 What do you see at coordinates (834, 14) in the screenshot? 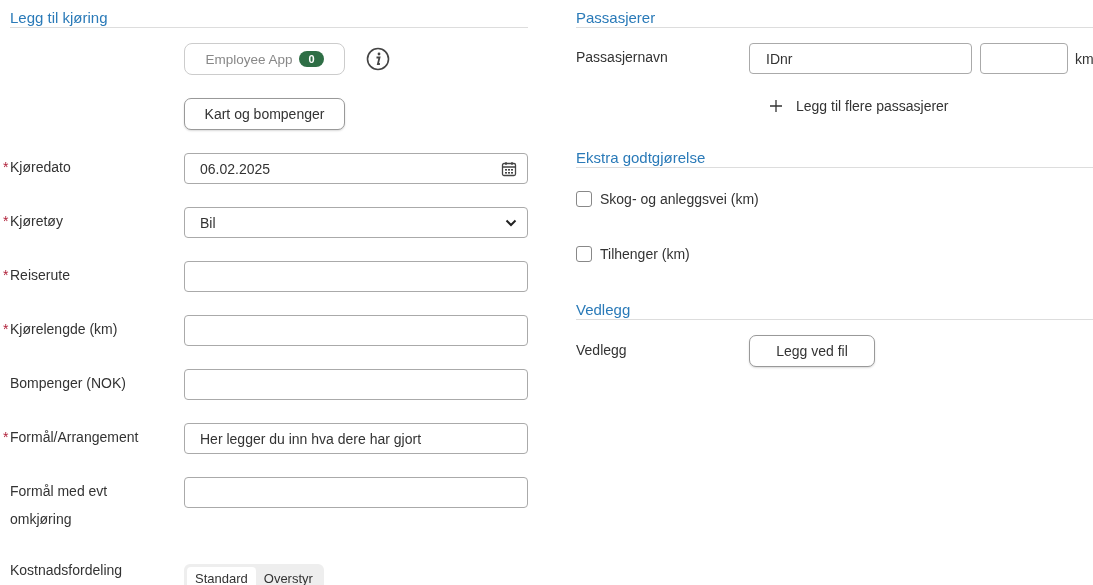
I see `section-heading: Passasjerer` at bounding box center [834, 14].